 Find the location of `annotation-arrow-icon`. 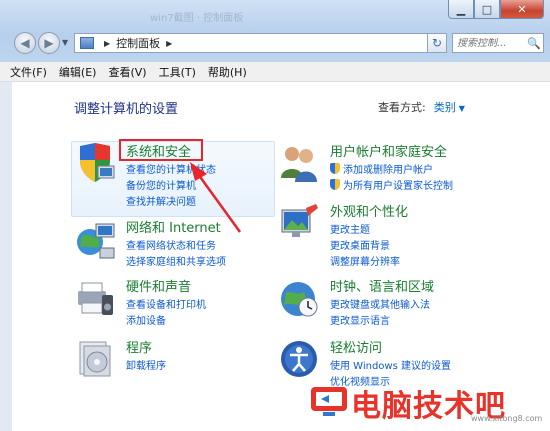

annotation-arrow-icon is located at coordinates (216, 197).